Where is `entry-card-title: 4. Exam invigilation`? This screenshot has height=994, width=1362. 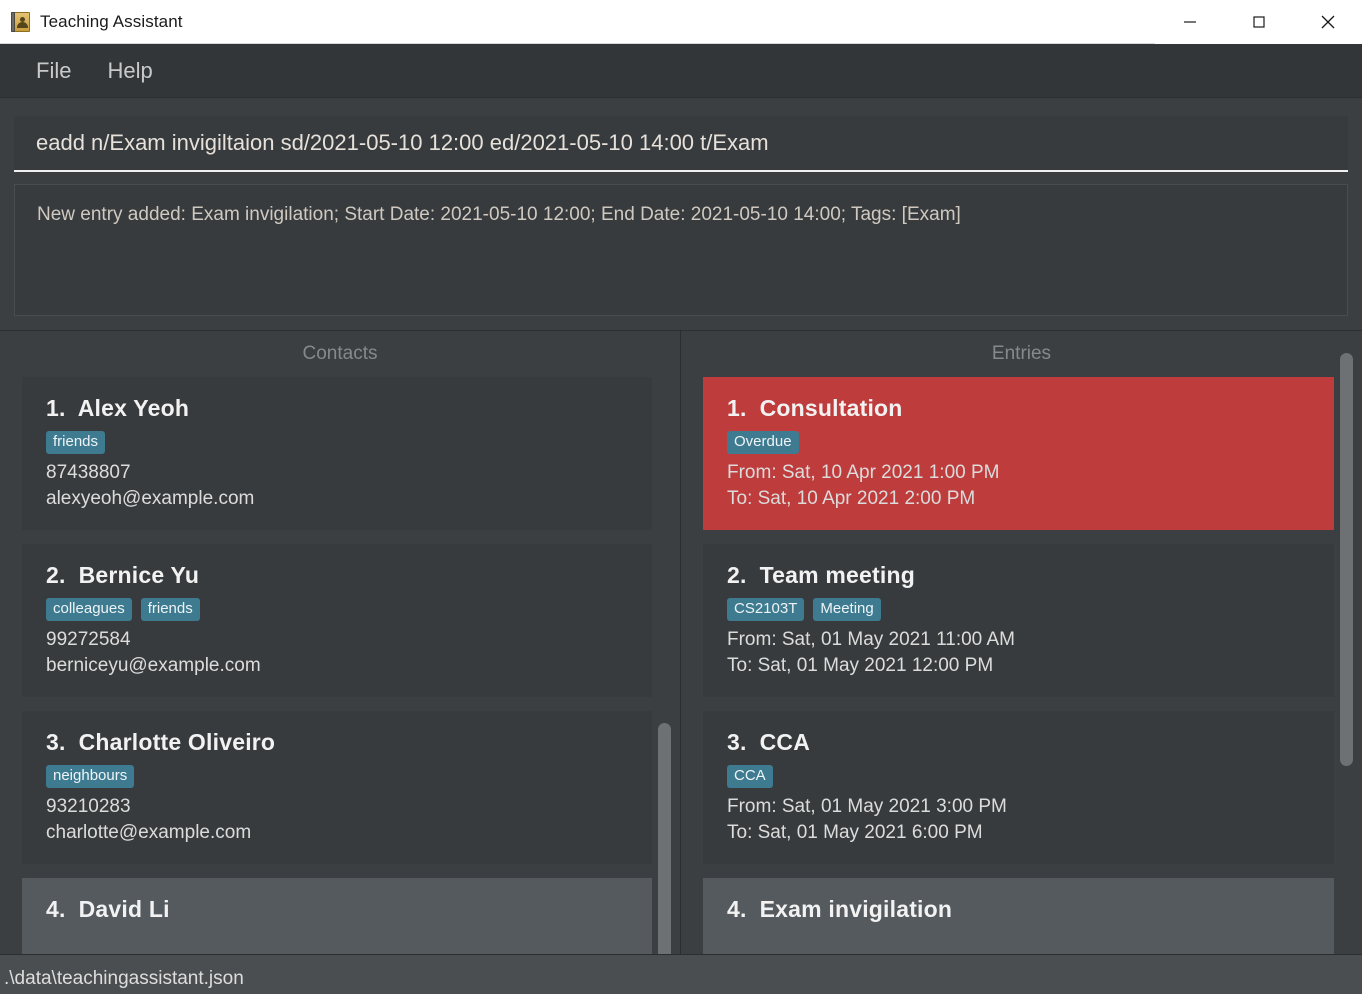
entry-card-title: 4. Exam invigilation is located at coordinates (1019, 909).